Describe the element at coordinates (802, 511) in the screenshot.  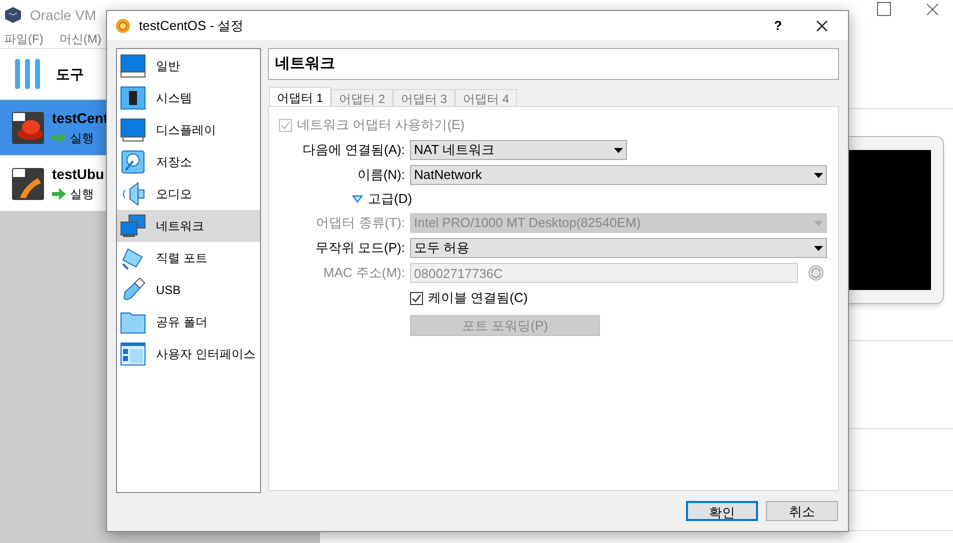
I see `dialog-button: 취소` at that location.